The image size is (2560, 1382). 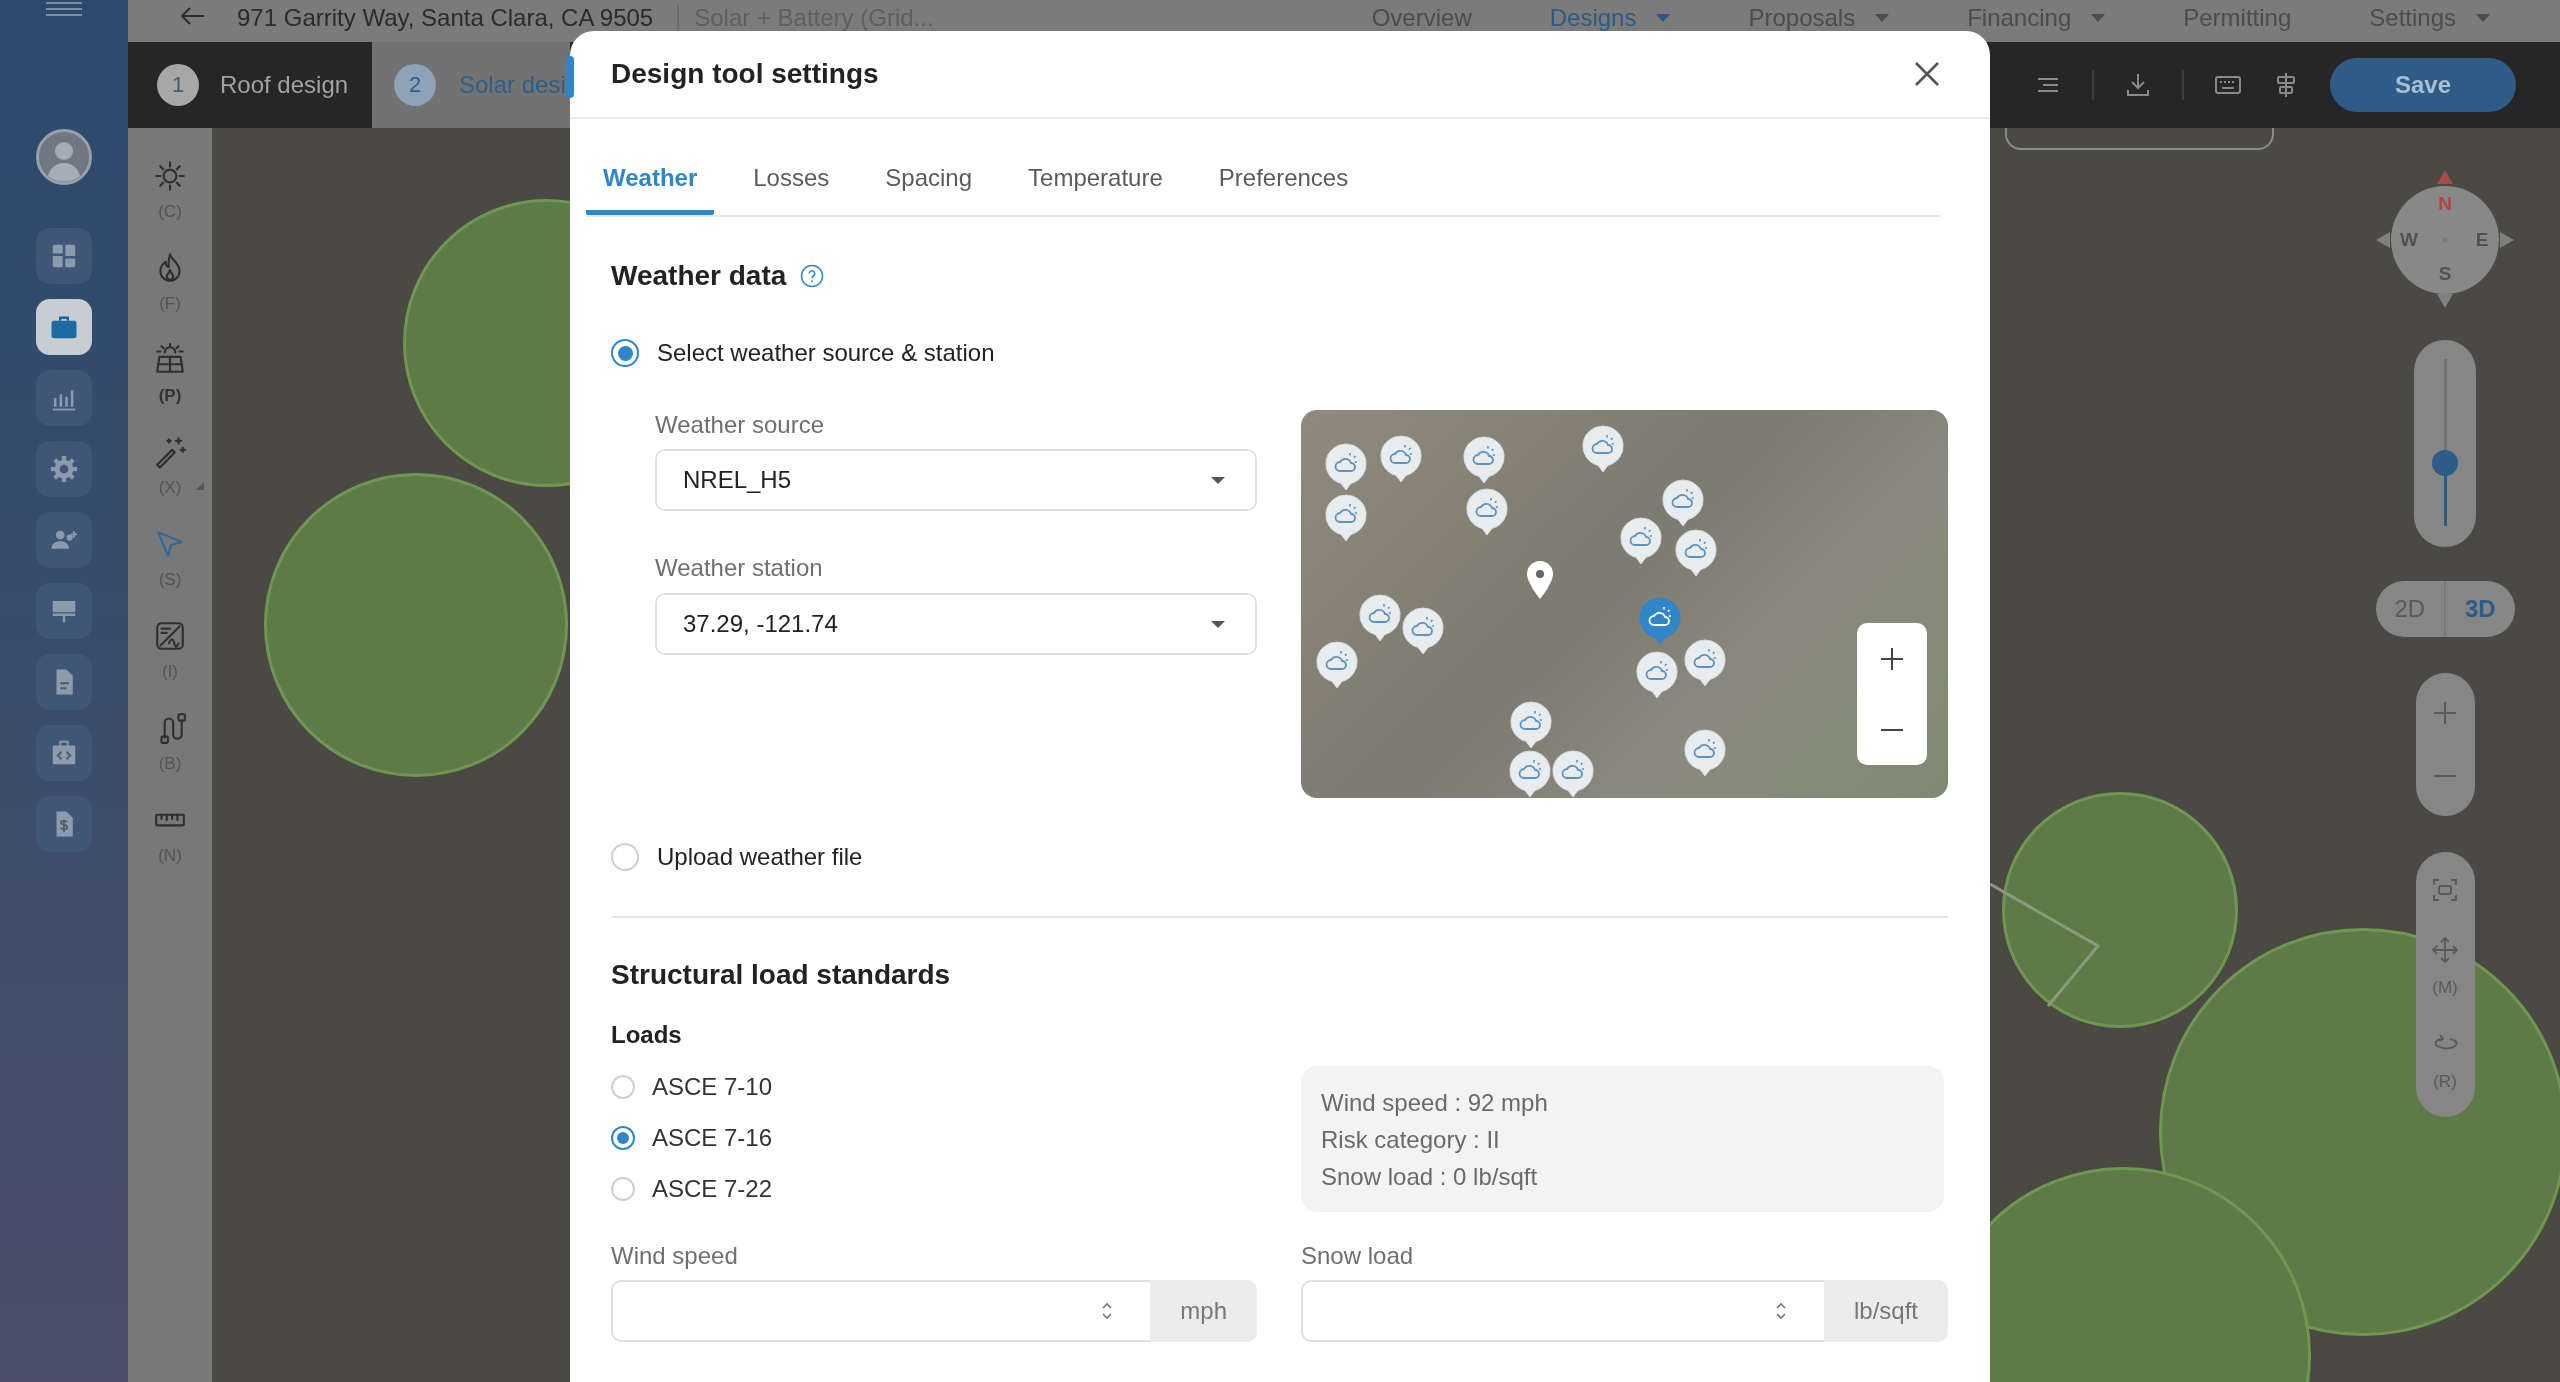 What do you see at coordinates (570, 77) in the screenshot?
I see `step-indicator` at bounding box center [570, 77].